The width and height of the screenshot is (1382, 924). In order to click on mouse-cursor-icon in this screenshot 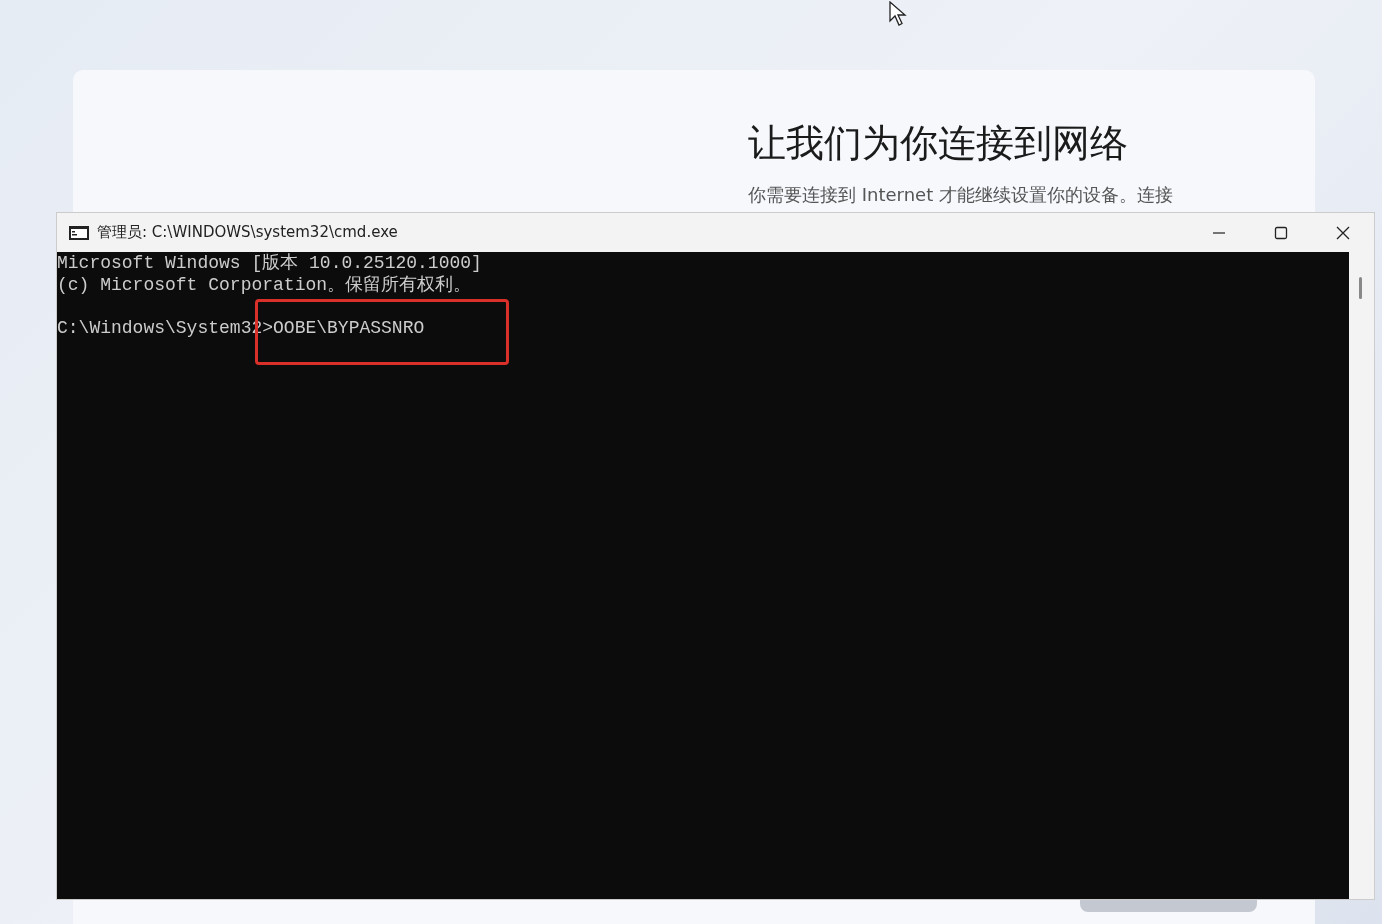, I will do `click(898, 14)`.